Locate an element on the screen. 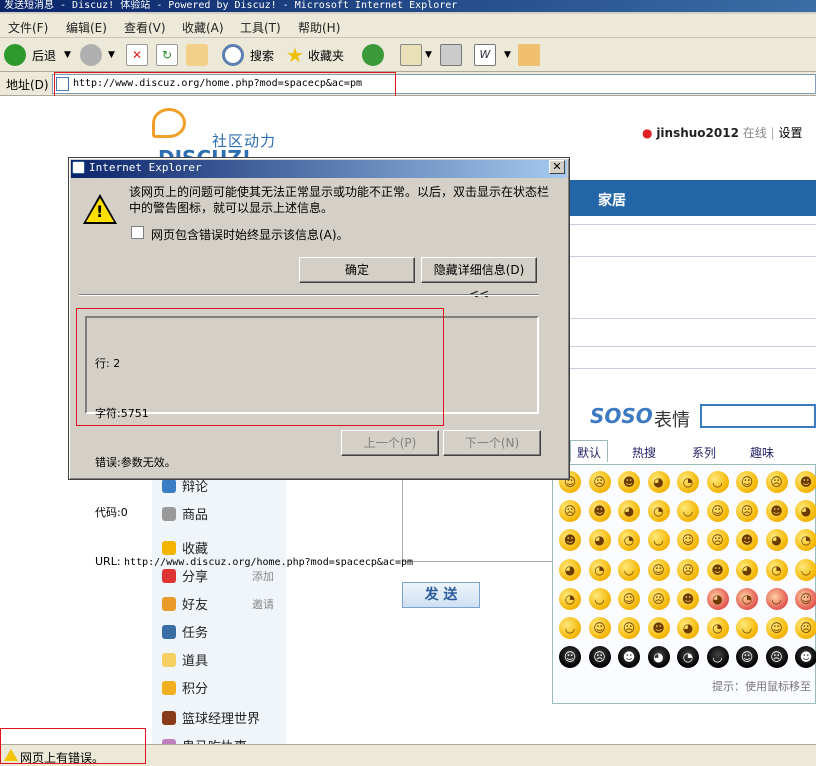 Image resolution: width=816 pixels, height=766 pixels. tab-hot: 热搜 is located at coordinates (644, 452).